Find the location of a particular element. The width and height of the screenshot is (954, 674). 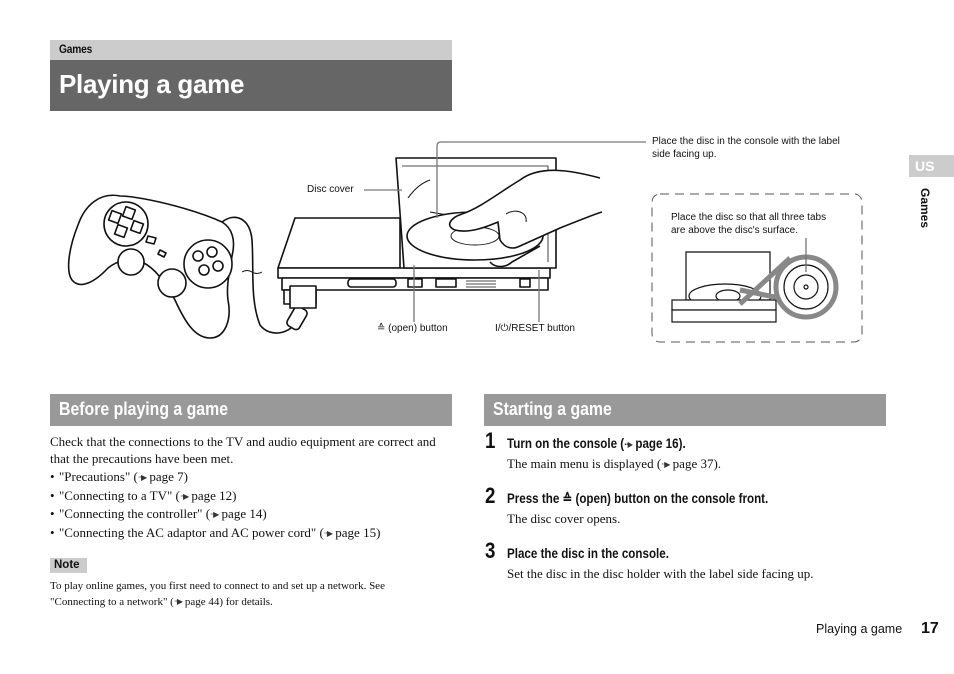

page-link: page 12) is located at coordinates (213, 495).